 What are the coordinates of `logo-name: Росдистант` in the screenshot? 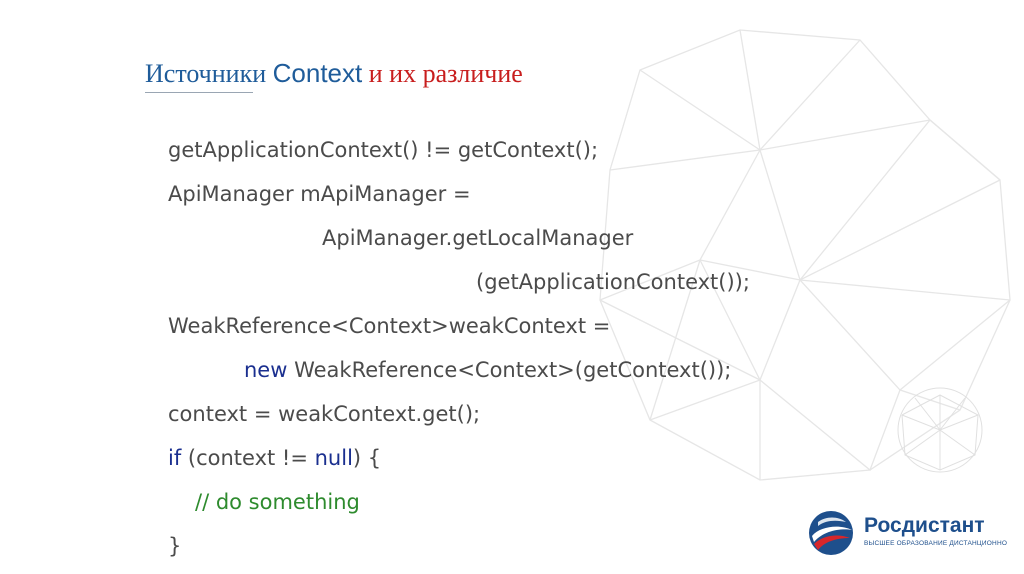 It's located at (924, 525).